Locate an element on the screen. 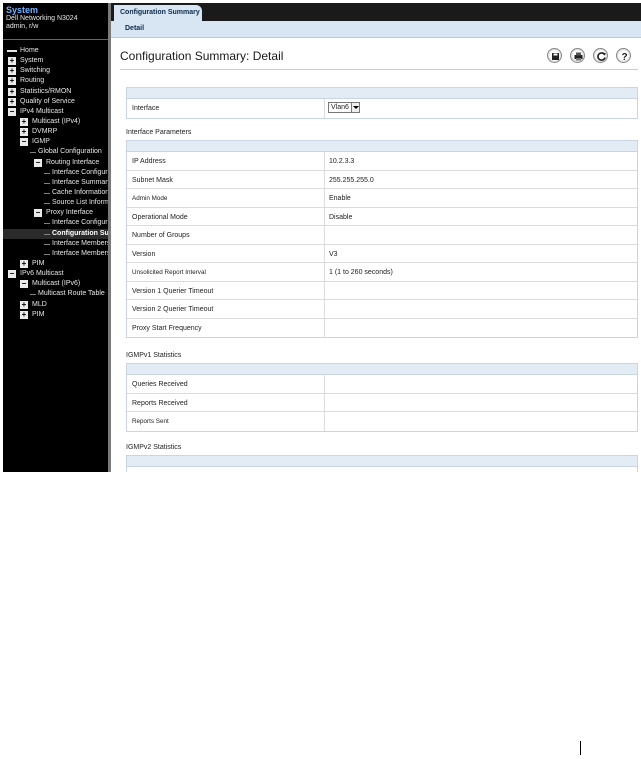 The image size is (641, 759). help-button: ? is located at coordinates (623, 55).